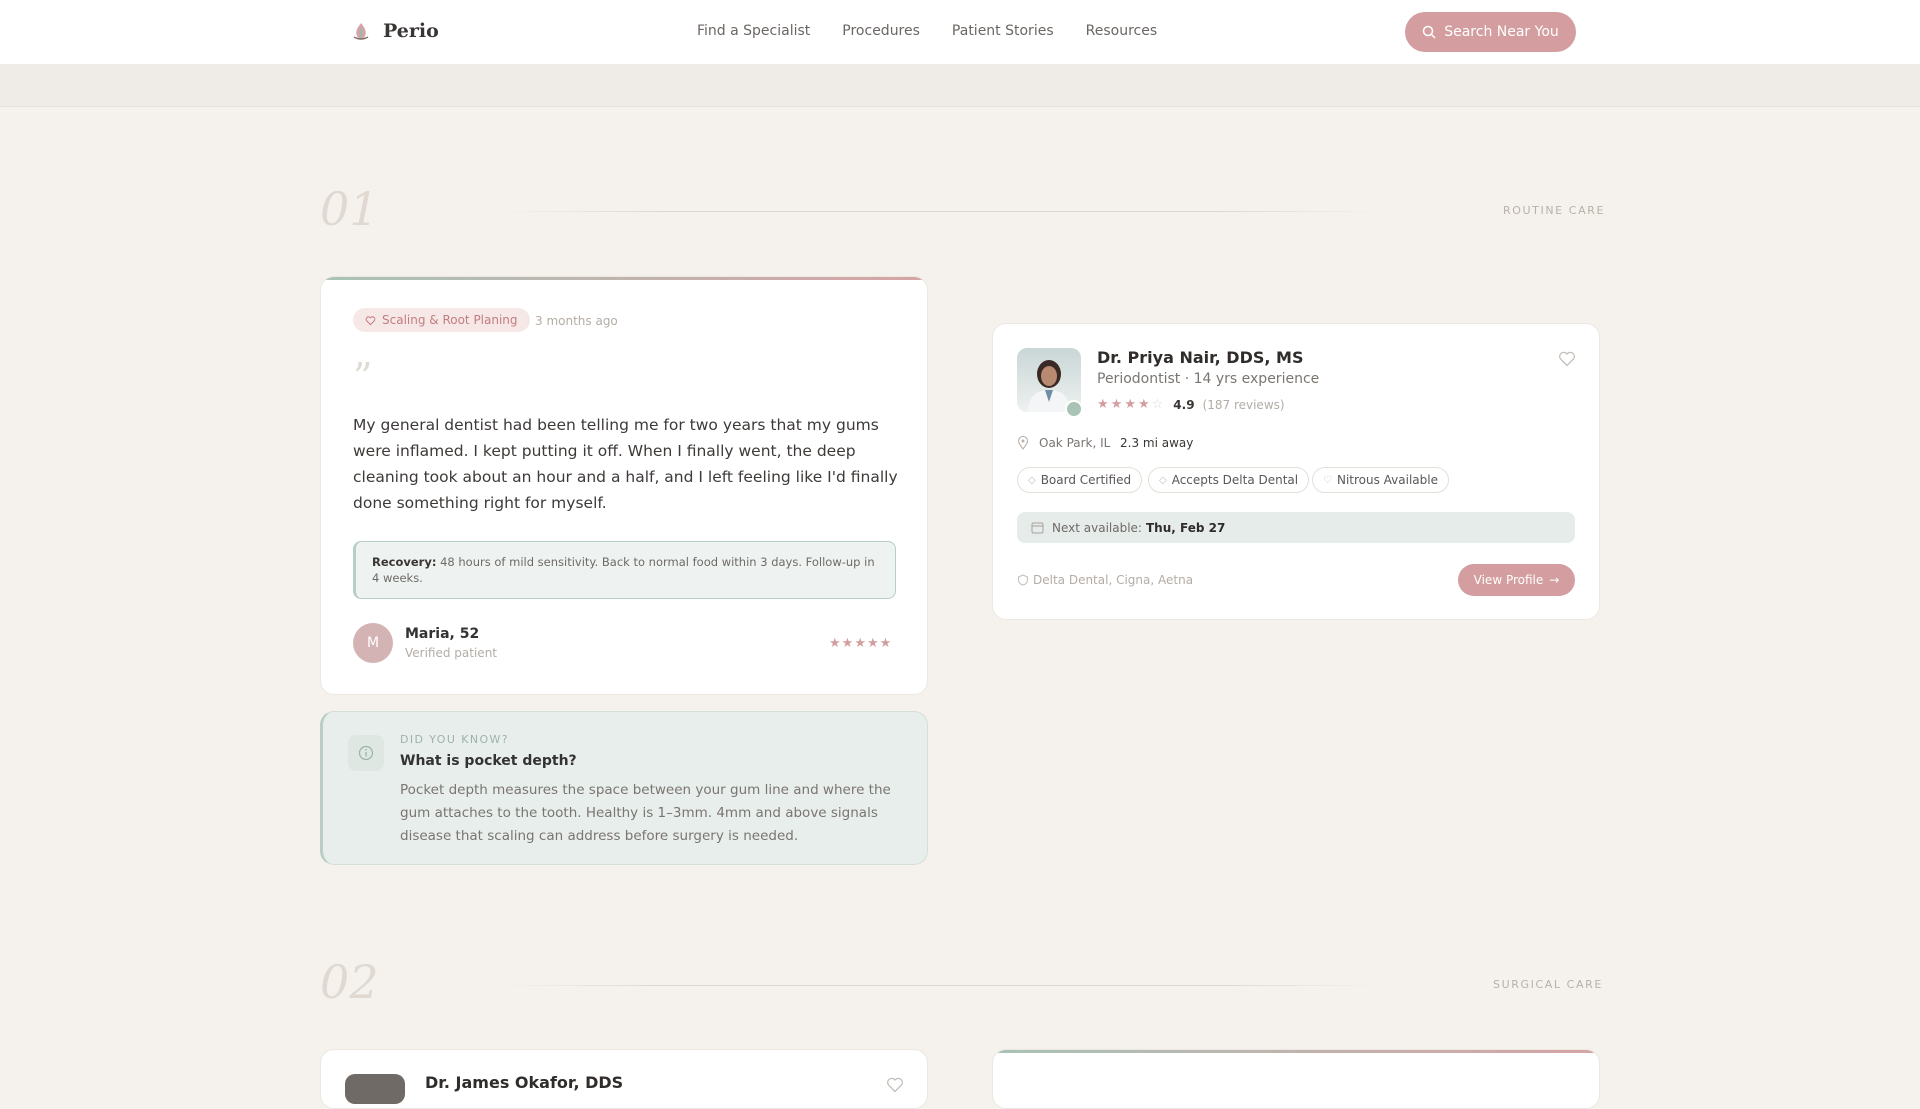  I want to click on did-you-know-eyebrow: DID YOU KNOW?, so click(455, 739).